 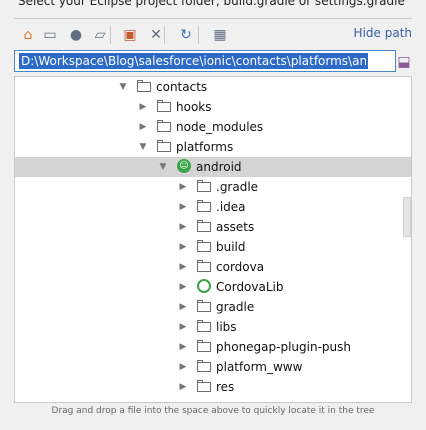 What do you see at coordinates (225, 387) in the screenshot?
I see `tree-item-label: res` at bounding box center [225, 387].